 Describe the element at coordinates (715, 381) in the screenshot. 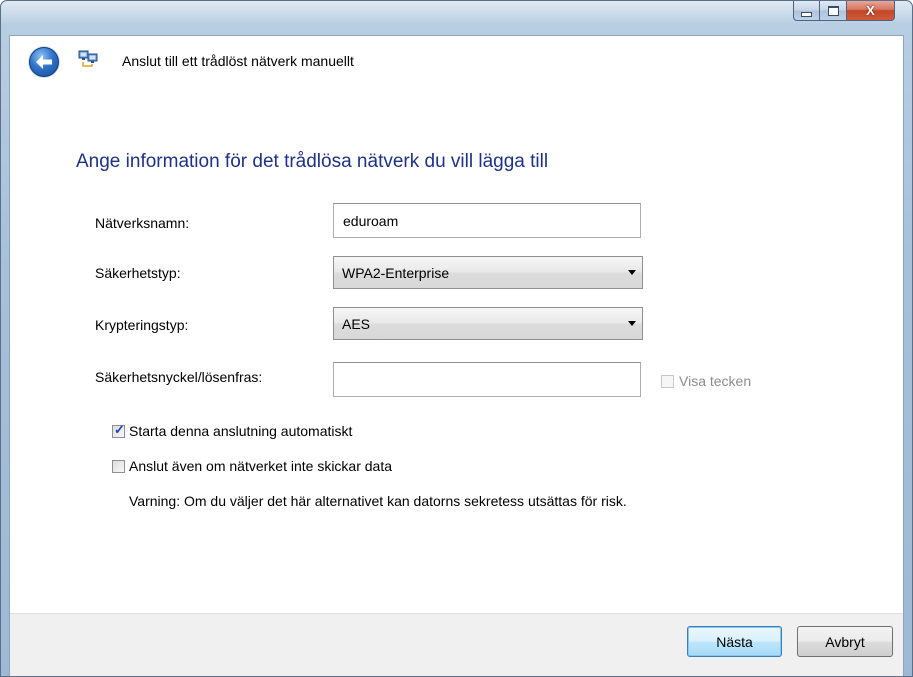

I see `show-characters-label: Visa tecken` at that location.